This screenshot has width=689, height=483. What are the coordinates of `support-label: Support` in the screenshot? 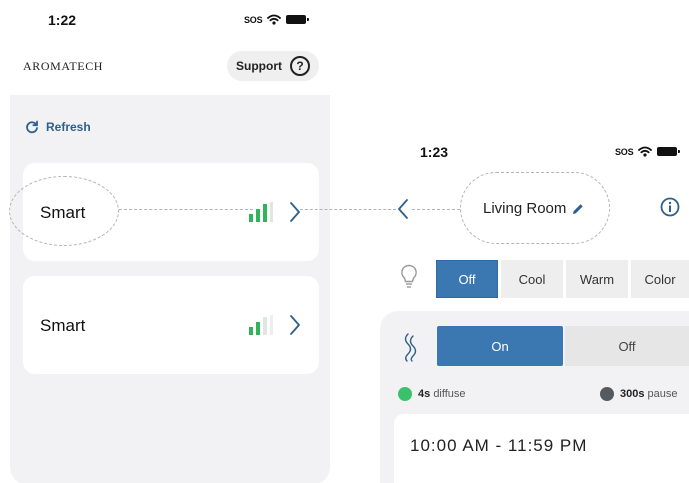 It's located at (259, 66).